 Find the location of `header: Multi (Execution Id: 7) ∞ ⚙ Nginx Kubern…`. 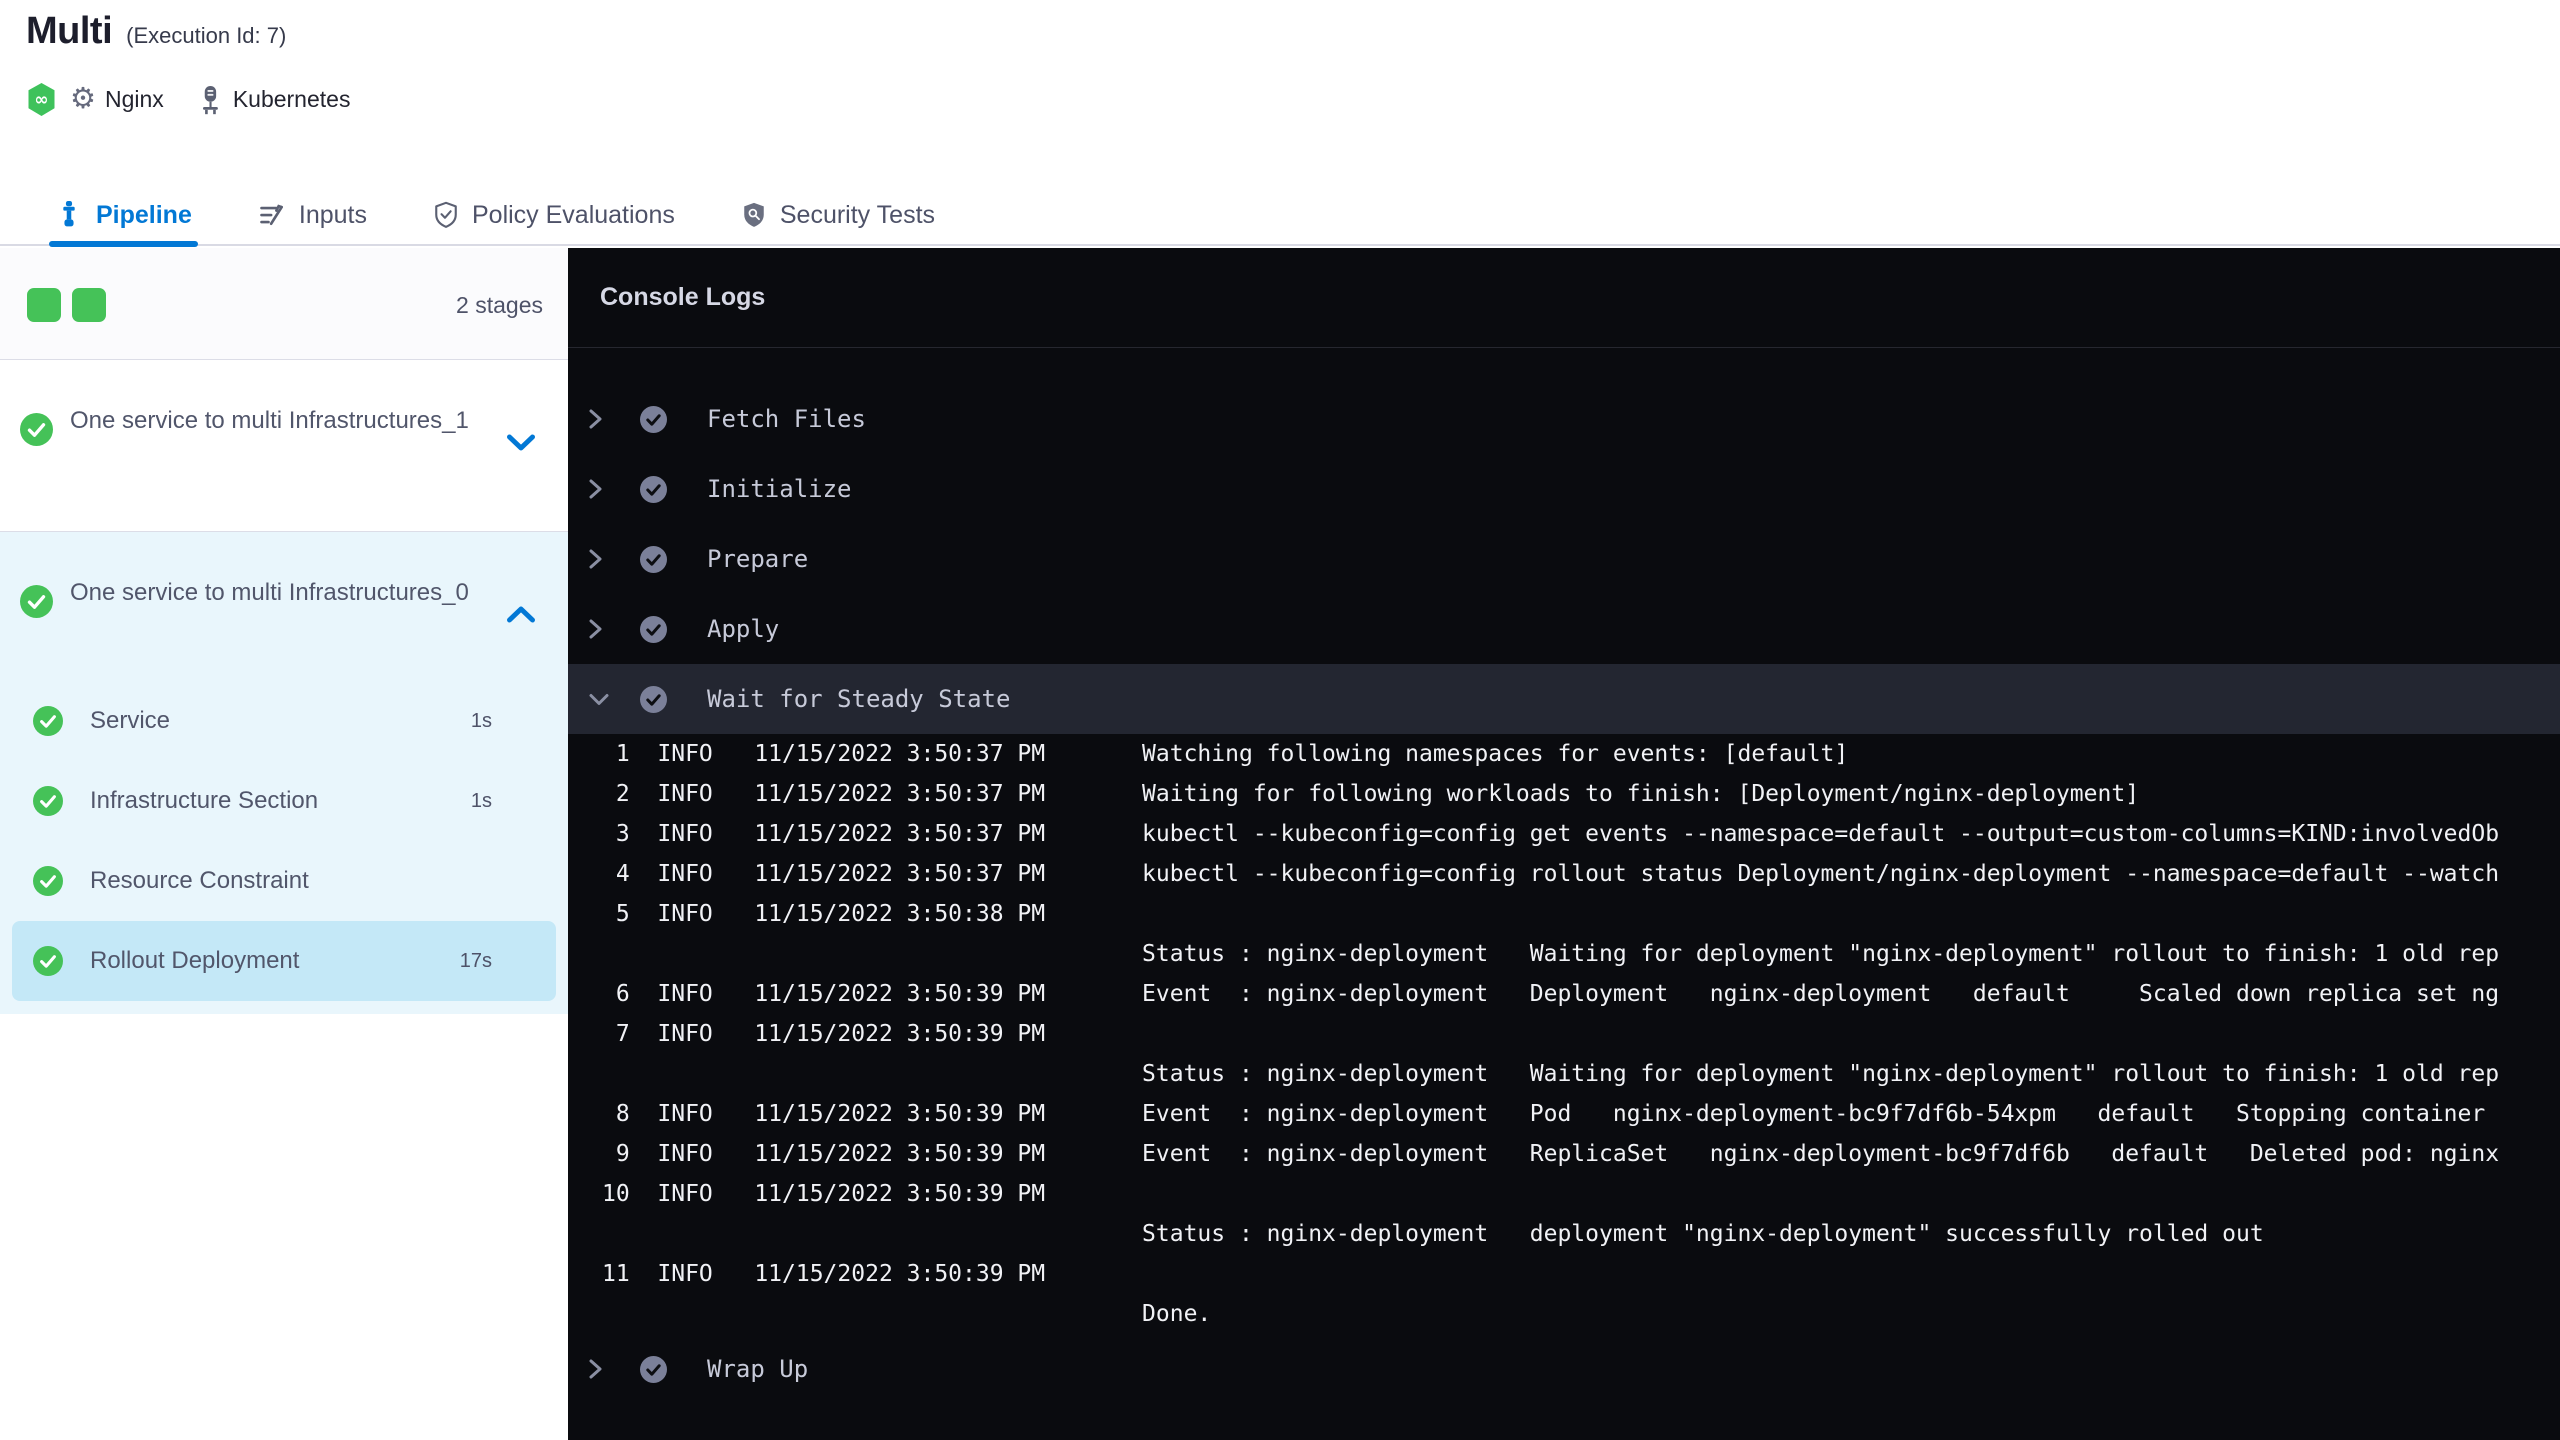

header: Multi (Execution Id: 7) ∞ ⚙ Nginx Kubern… is located at coordinates (1280, 93).